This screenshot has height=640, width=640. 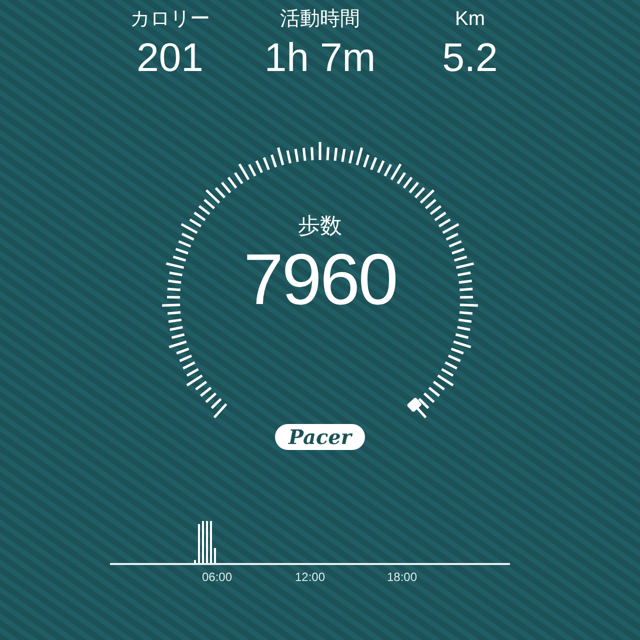 I want to click on step-count: 7960, so click(x=320, y=280).